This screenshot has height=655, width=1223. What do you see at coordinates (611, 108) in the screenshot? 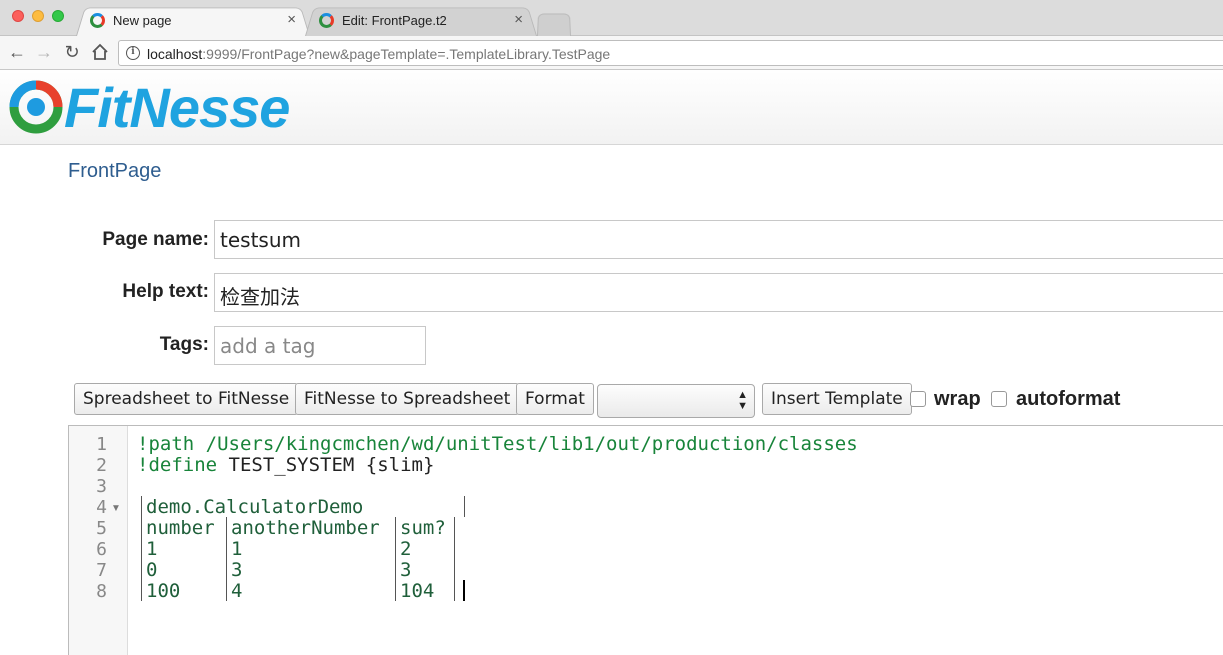
I see `app-header: FitNesse` at bounding box center [611, 108].